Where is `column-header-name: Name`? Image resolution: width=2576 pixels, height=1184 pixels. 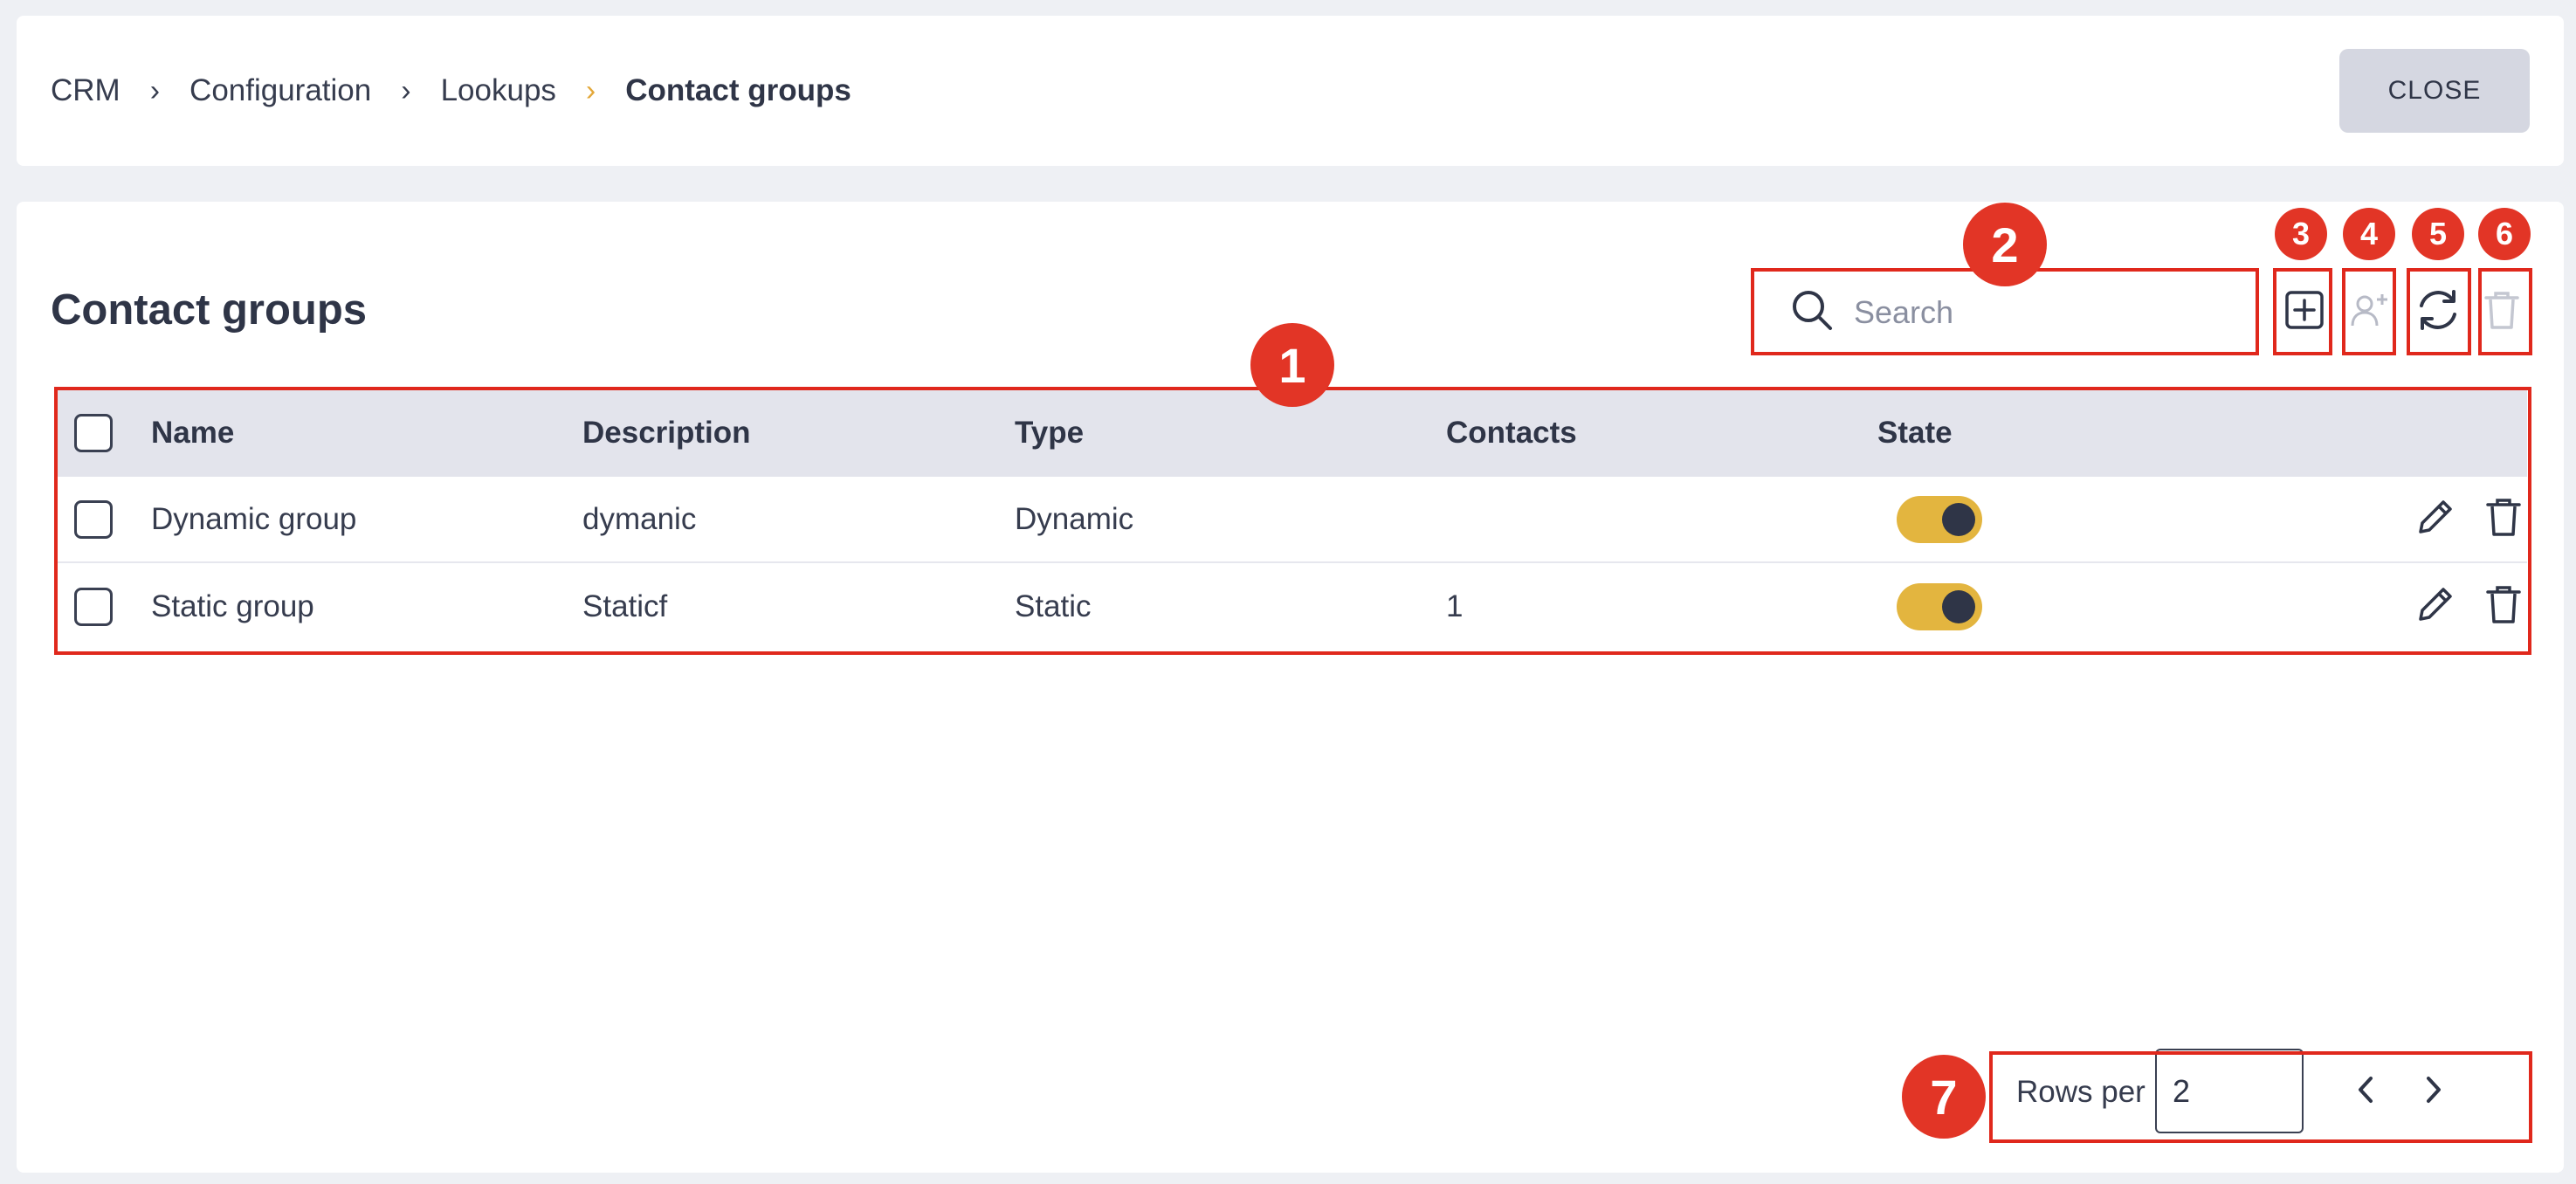 column-header-name: Name is located at coordinates (192, 433).